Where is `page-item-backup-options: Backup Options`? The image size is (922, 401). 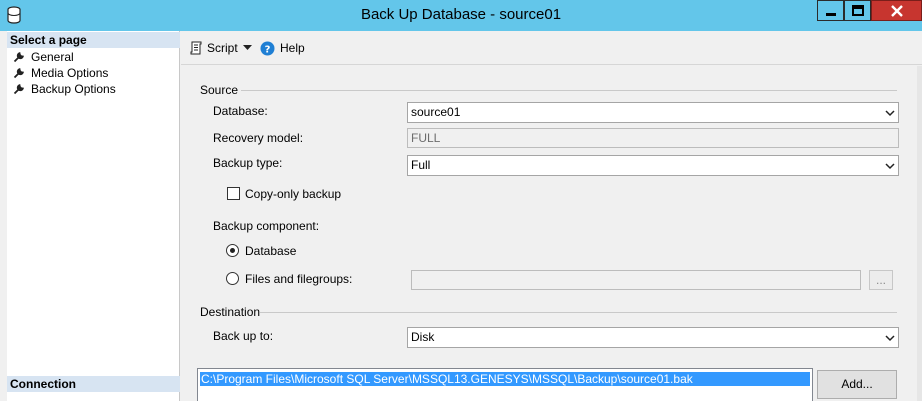 page-item-backup-options: Backup Options is located at coordinates (64, 89).